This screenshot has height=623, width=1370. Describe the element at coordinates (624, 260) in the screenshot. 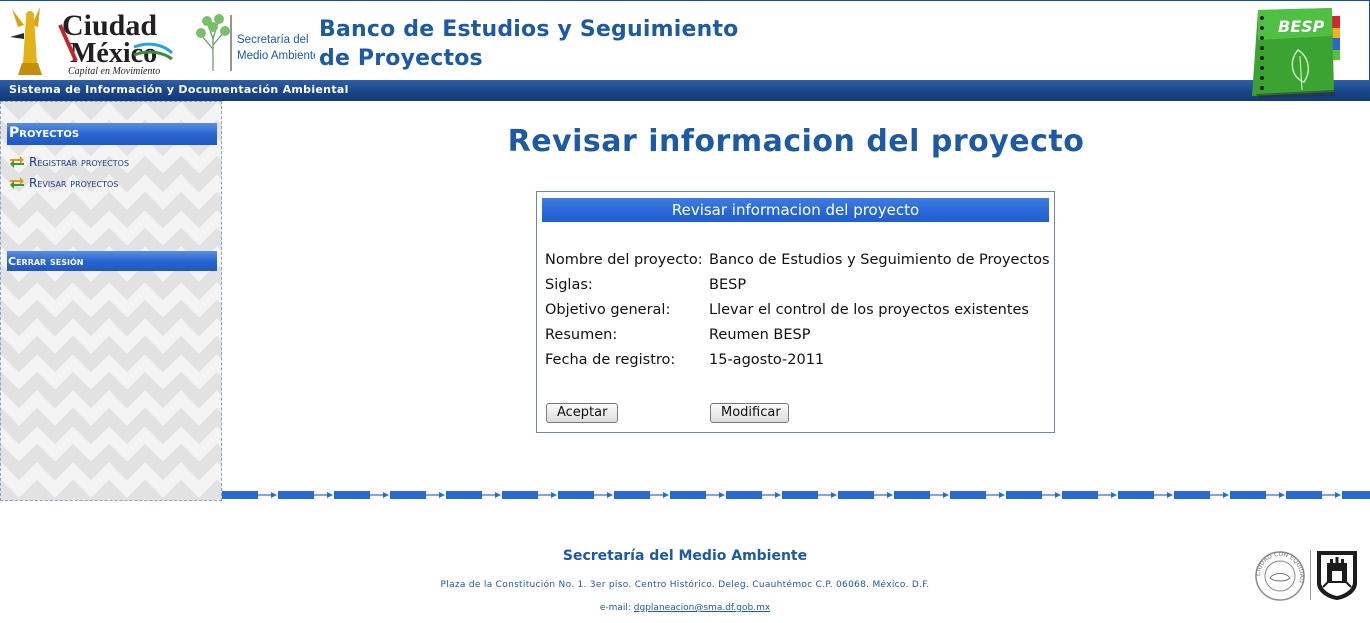

I see `field-label: Nombre del proyecto:` at that location.